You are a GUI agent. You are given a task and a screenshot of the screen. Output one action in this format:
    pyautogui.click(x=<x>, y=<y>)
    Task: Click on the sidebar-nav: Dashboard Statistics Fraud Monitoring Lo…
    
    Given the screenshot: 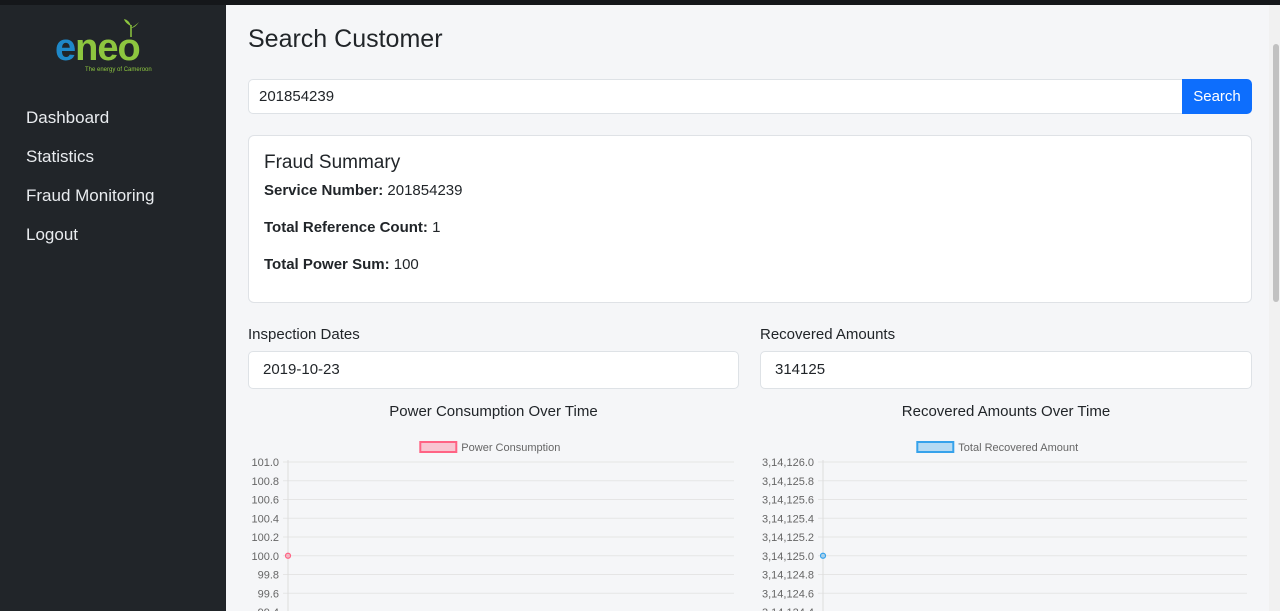 What is the action you would take?
    pyautogui.click(x=112, y=176)
    